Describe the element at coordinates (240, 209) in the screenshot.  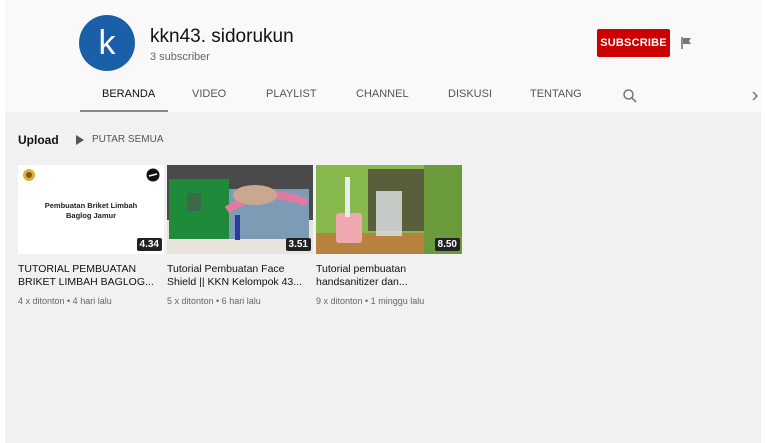
I see `video-thumbnail: 3.51` at that location.